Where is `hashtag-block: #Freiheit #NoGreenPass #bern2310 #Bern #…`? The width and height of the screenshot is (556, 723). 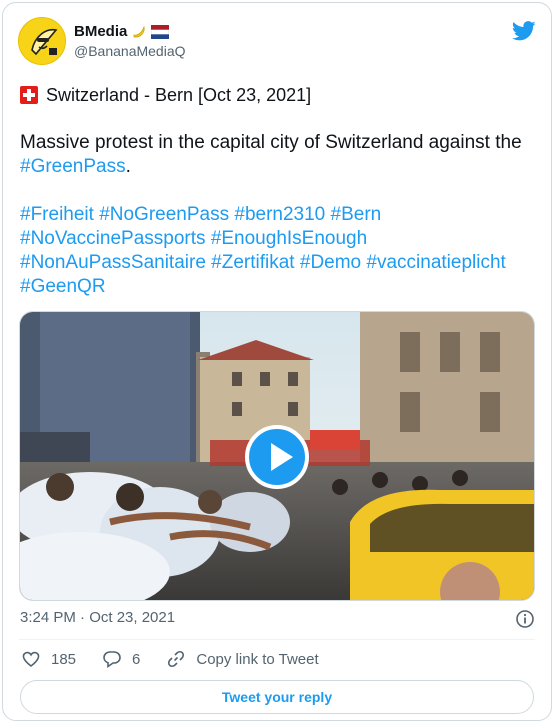
hashtag-block: #Freiheit #NoGreenPass #bern2310 #Bern #… is located at coordinates (280, 251).